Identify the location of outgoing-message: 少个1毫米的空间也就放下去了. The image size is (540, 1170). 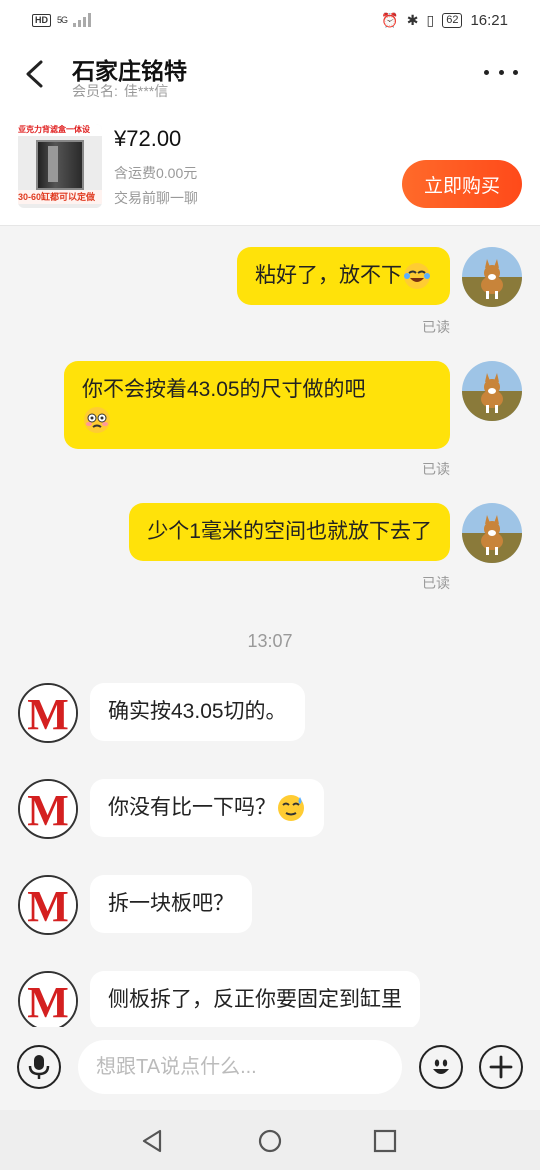
(289, 532).